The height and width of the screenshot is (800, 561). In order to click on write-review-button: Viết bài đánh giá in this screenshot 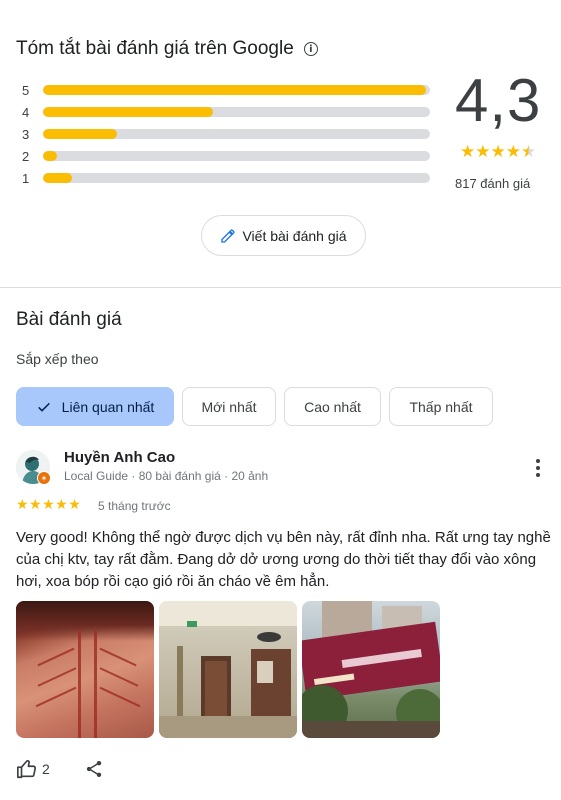, I will do `click(283, 235)`.